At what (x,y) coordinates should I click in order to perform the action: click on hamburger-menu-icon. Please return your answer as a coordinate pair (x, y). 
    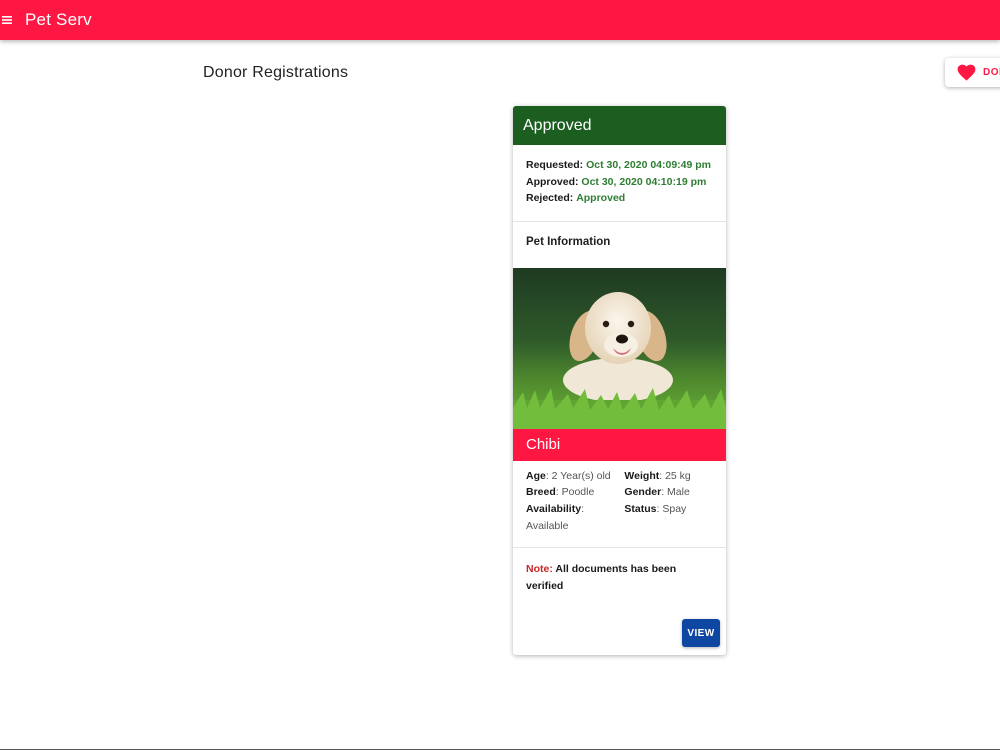
    Looking at the image, I should click on (7, 20).